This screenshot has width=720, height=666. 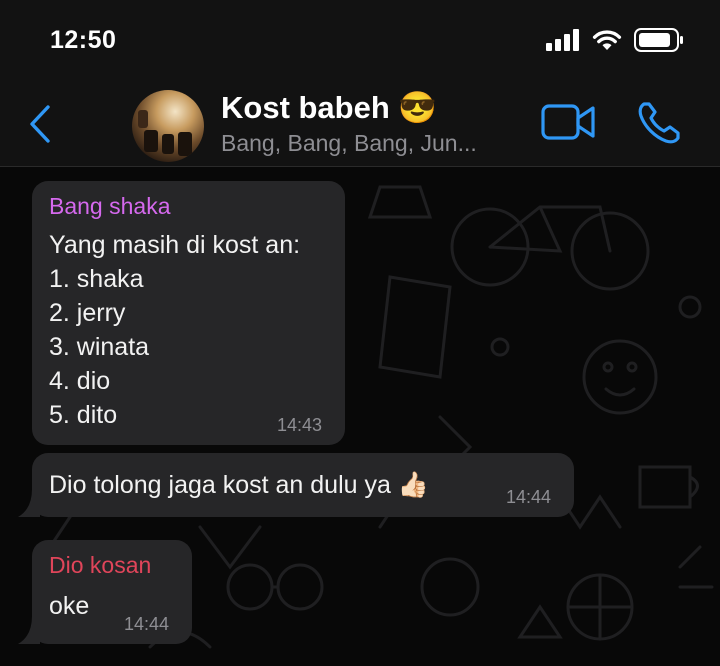 What do you see at coordinates (109, 206) in the screenshot?
I see `sender-name: Bang shaka` at bounding box center [109, 206].